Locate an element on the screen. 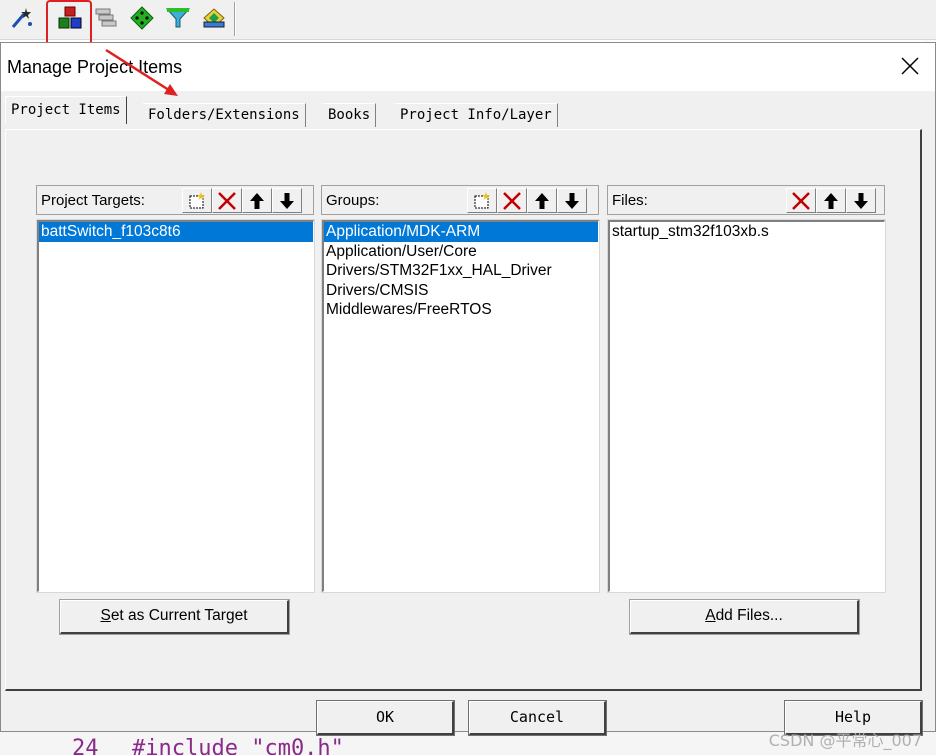 The height and width of the screenshot is (755, 936). files-header: Files: is located at coordinates (746, 200).